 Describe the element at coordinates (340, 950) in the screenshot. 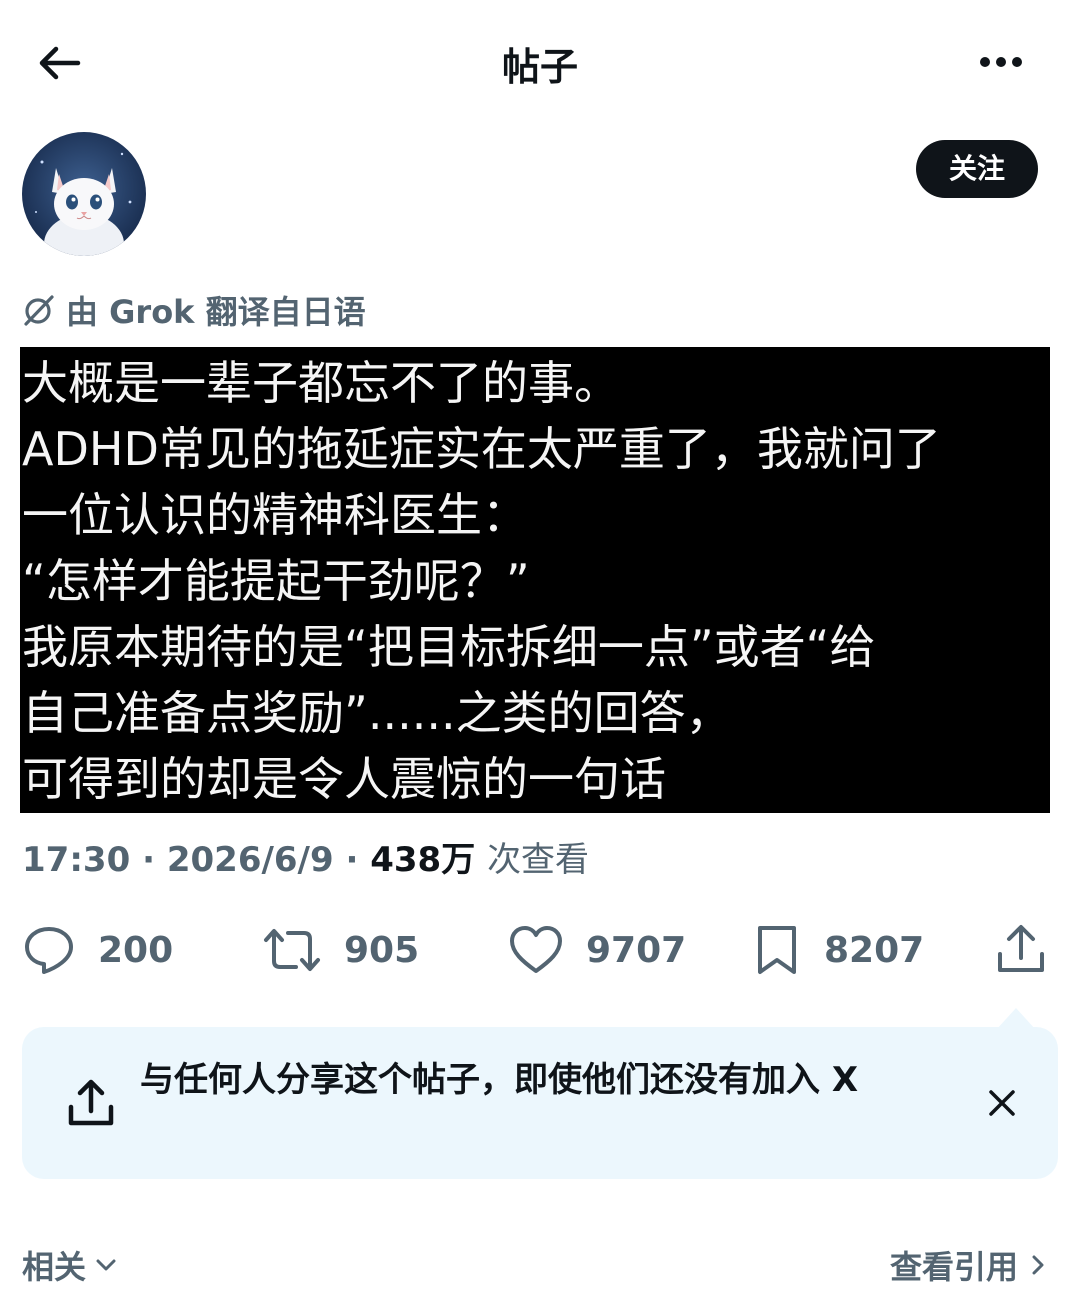

I see `repost-button: 905` at that location.